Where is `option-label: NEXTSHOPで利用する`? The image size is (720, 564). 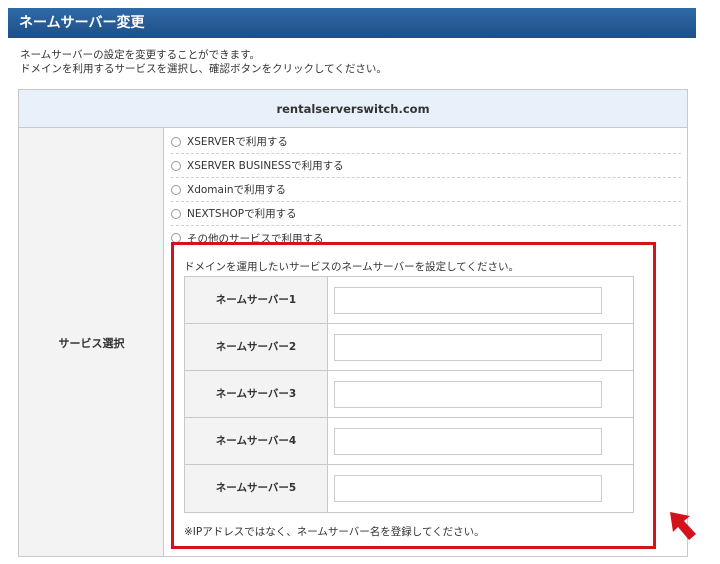 option-label: NEXTSHOPで利用する is located at coordinates (242, 214).